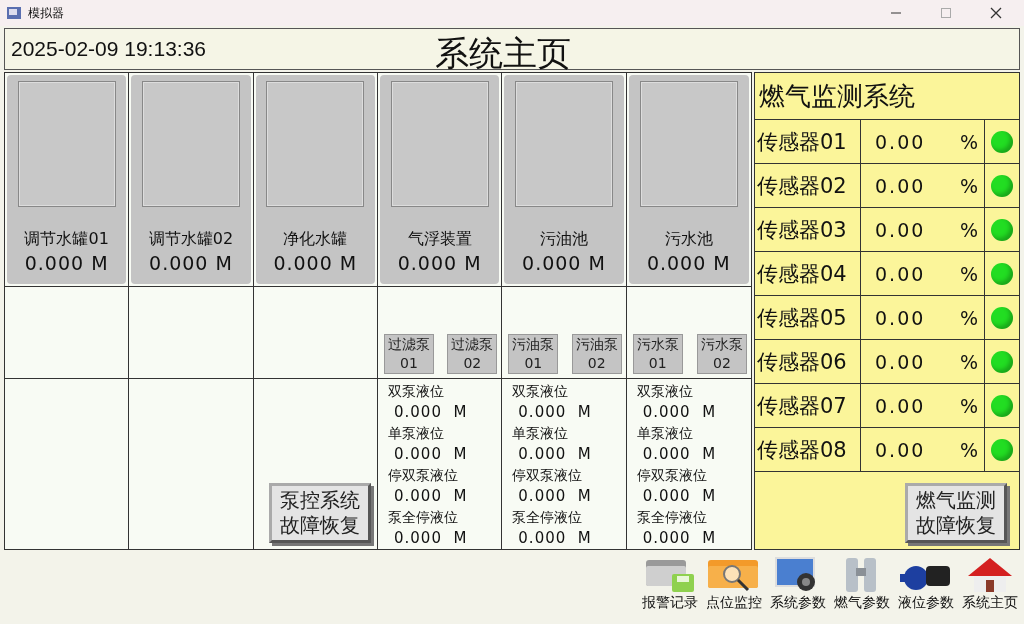 The width and height of the screenshot is (1024, 624). What do you see at coordinates (191, 239) in the screenshot?
I see `tank-name: 调节水罐02` at bounding box center [191, 239].